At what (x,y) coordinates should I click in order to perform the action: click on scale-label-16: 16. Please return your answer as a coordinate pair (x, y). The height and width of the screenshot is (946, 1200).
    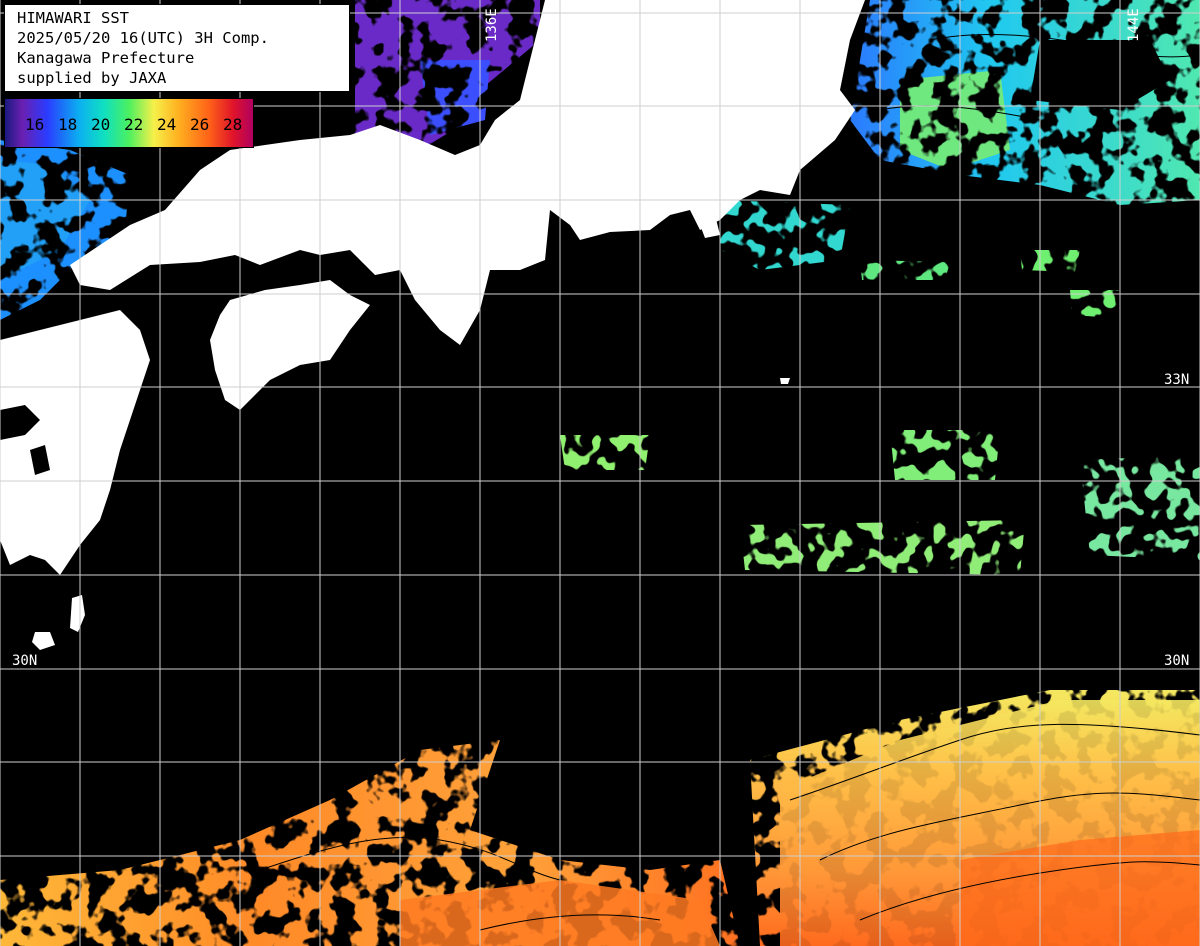
    Looking at the image, I should click on (35, 124).